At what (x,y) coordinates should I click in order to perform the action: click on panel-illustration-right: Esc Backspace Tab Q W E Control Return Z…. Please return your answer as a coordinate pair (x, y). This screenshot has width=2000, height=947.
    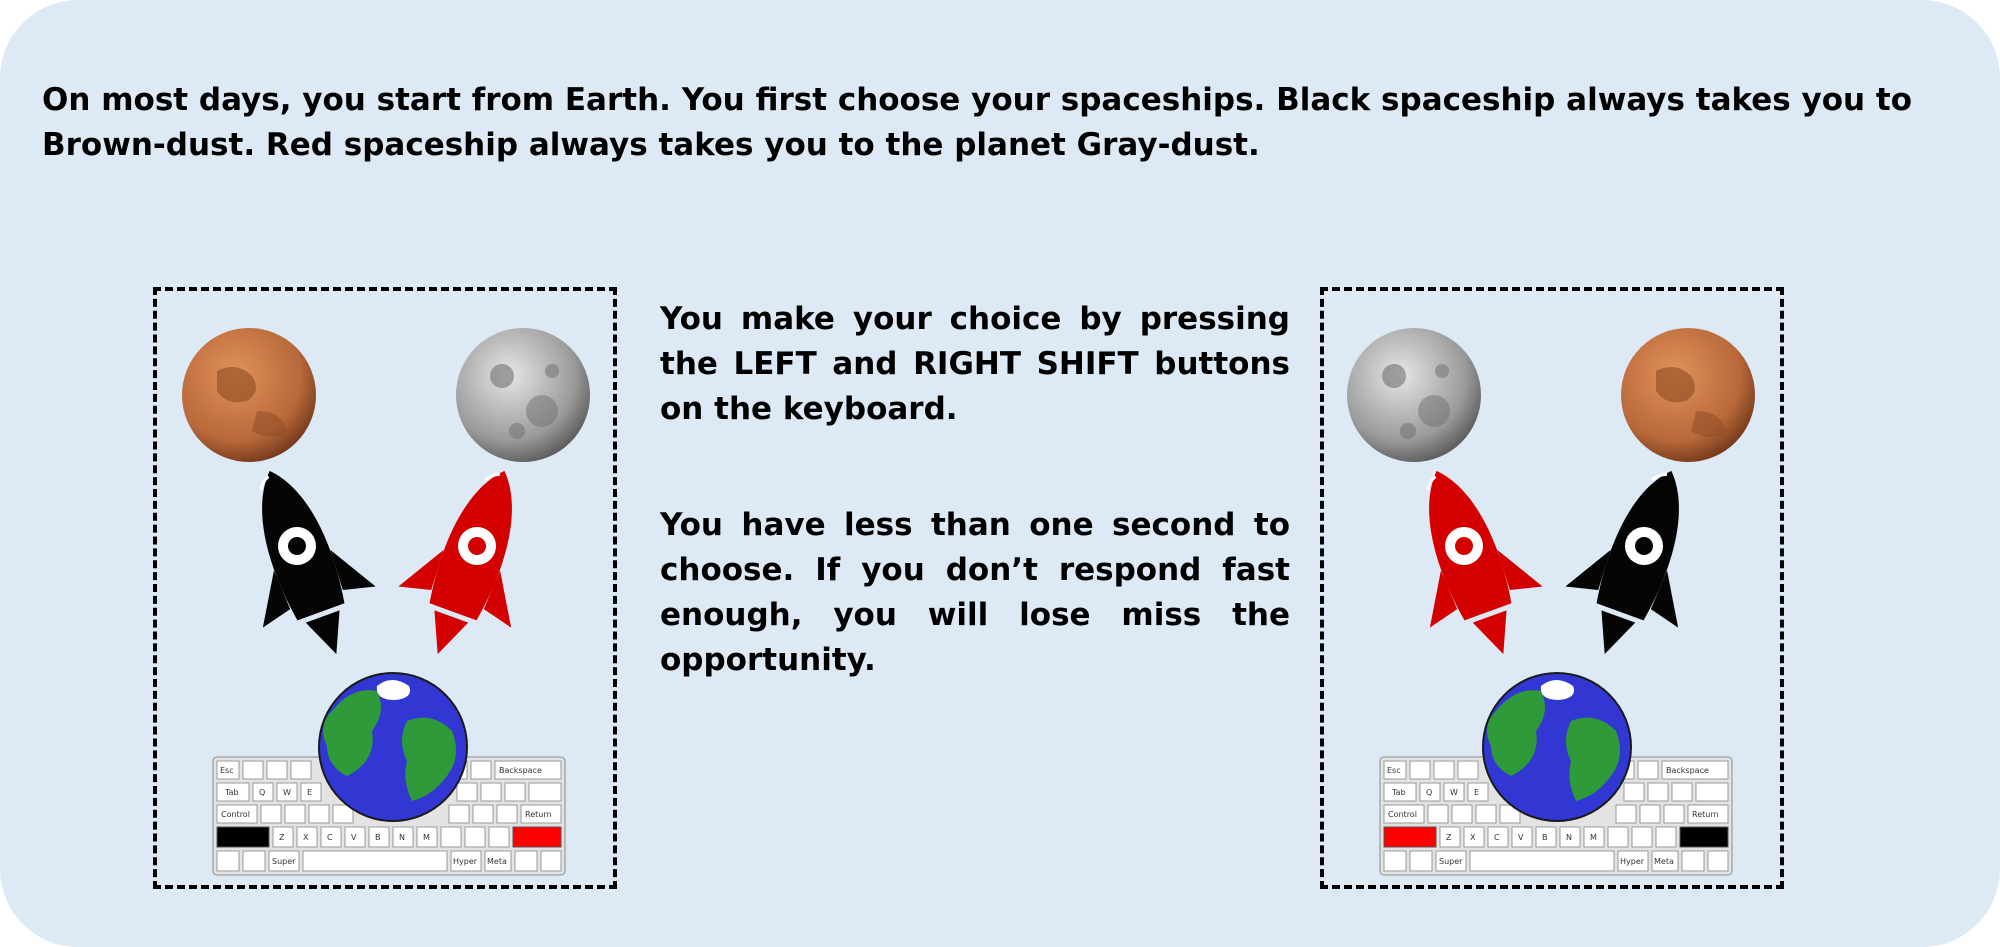
    Looking at the image, I should click on (1551, 602).